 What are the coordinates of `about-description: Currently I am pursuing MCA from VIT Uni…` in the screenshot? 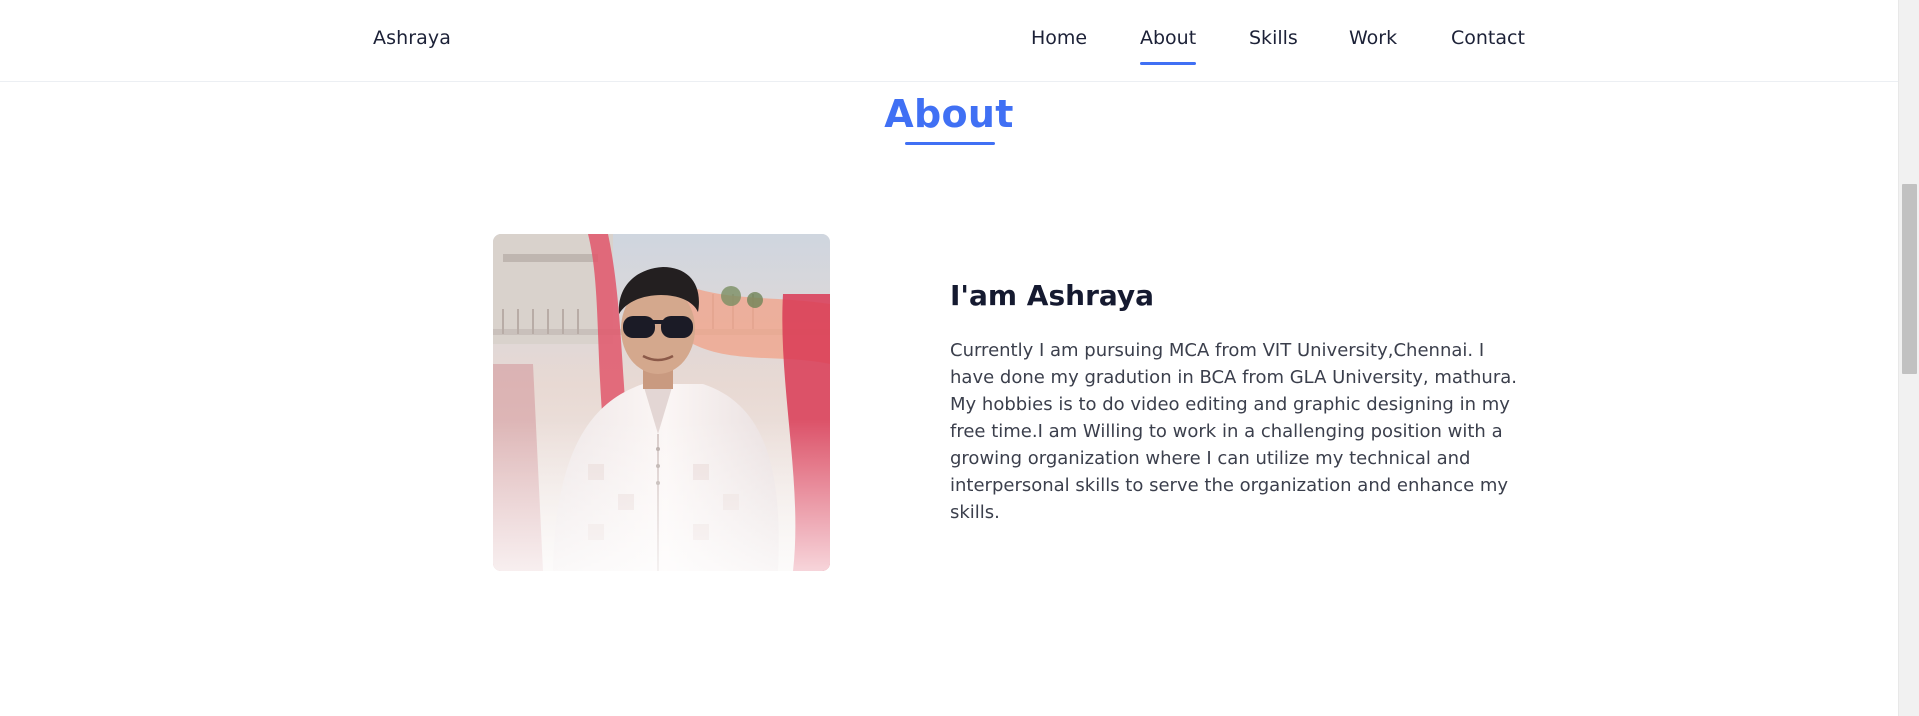 It's located at (1233, 431).